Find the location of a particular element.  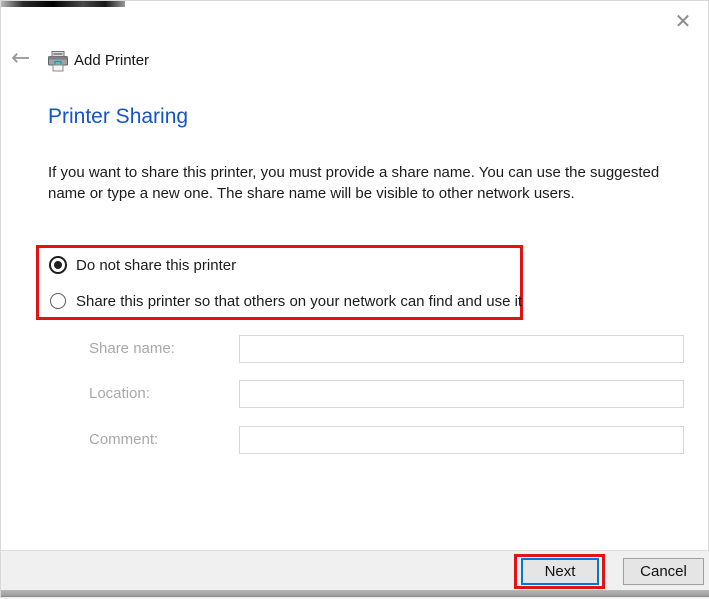

location-label: Location: is located at coordinates (119, 393).